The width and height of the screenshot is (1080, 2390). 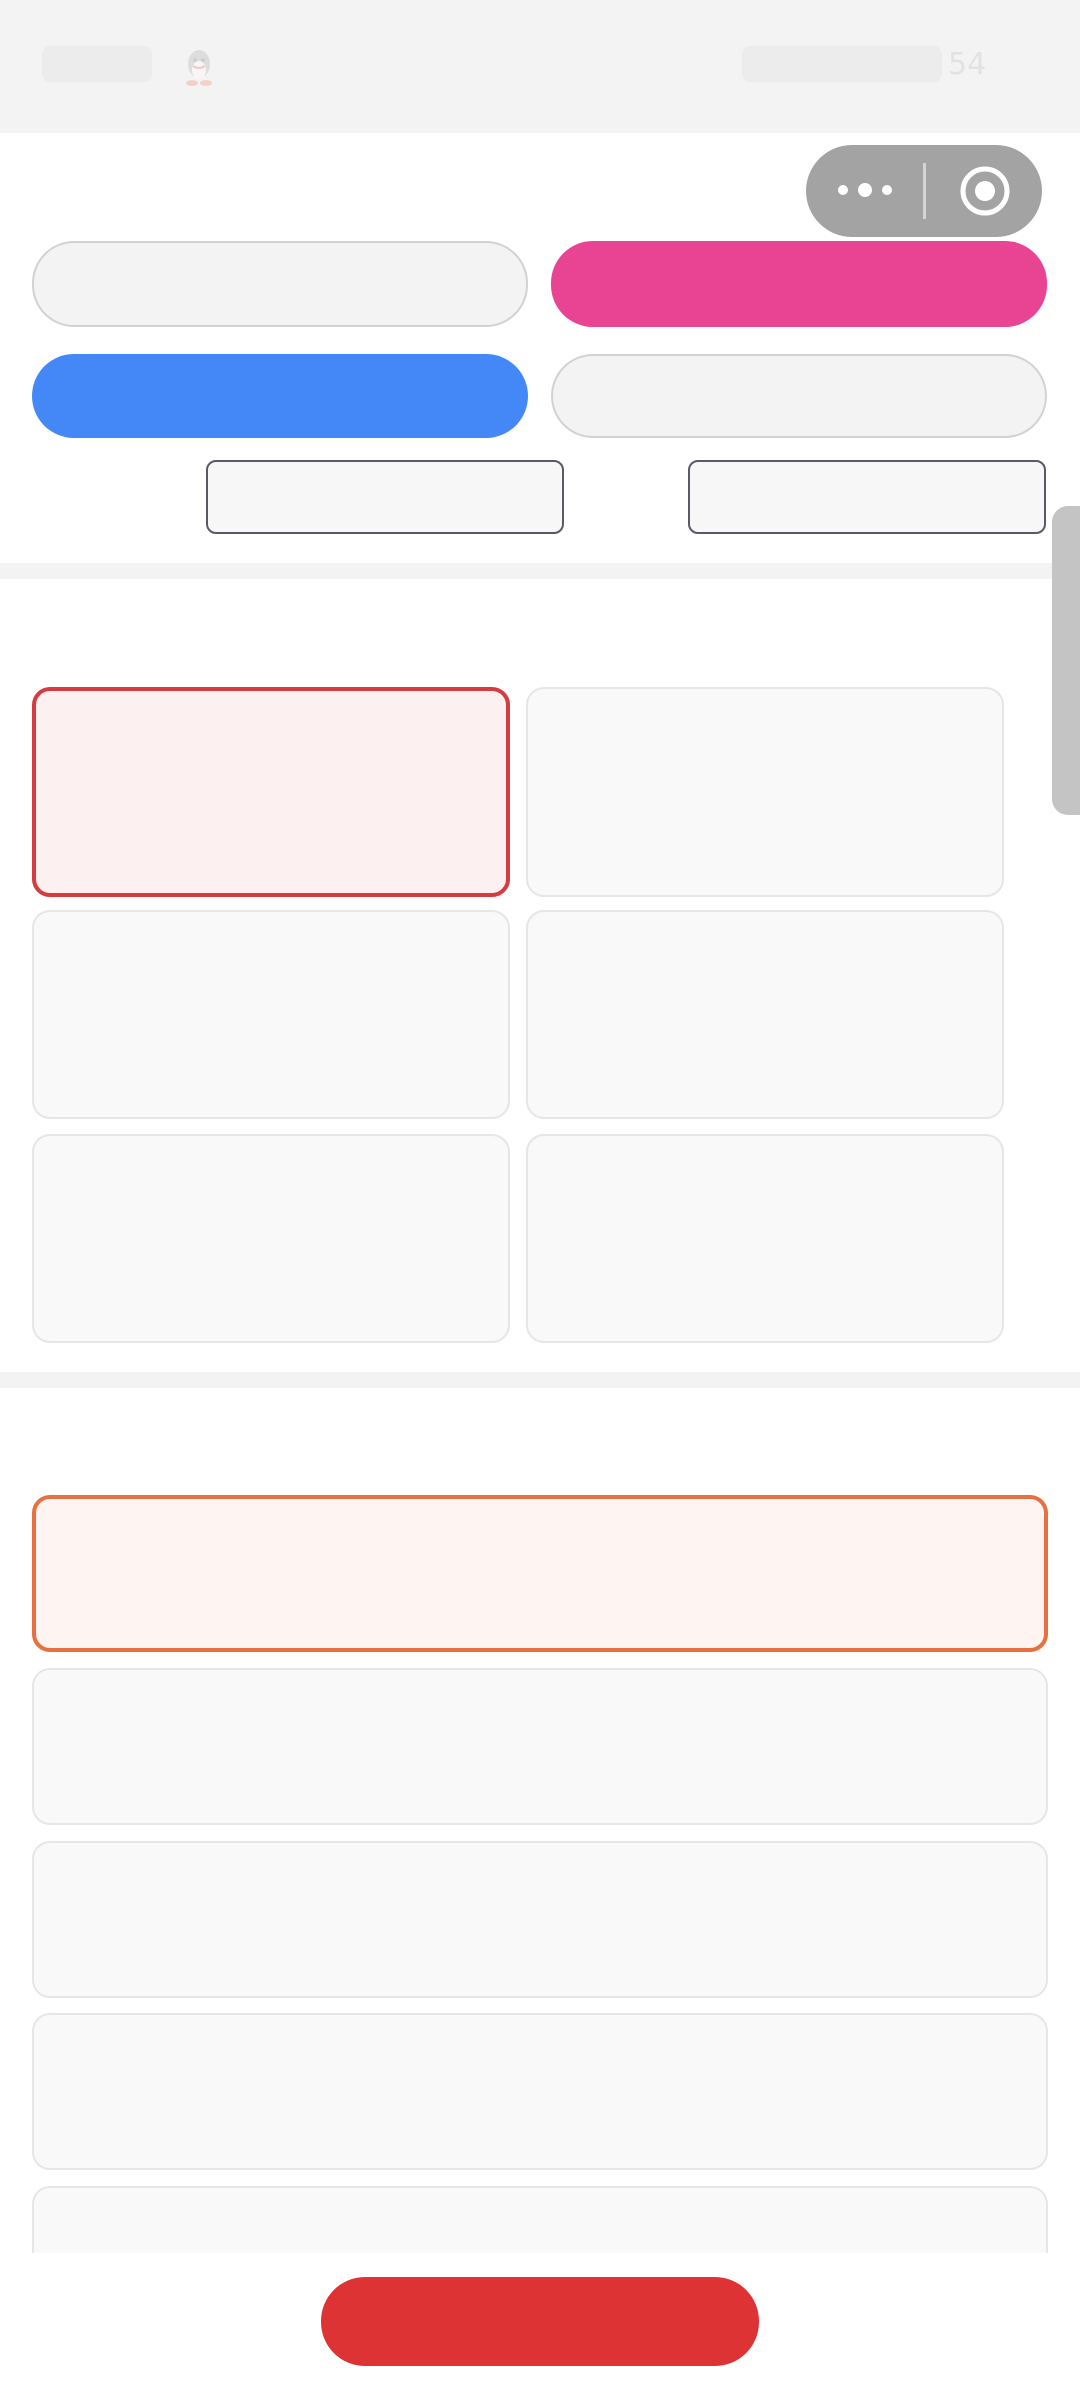 What do you see at coordinates (985, 191) in the screenshot?
I see `target-circle-icon` at bounding box center [985, 191].